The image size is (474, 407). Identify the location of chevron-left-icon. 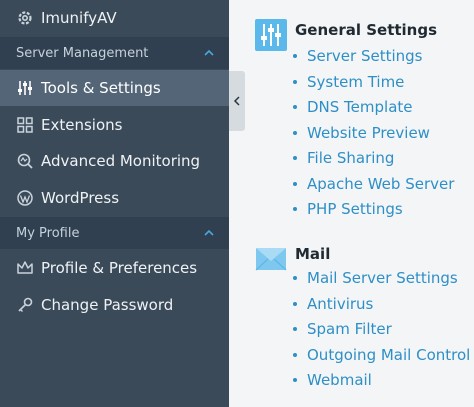
(236, 101).